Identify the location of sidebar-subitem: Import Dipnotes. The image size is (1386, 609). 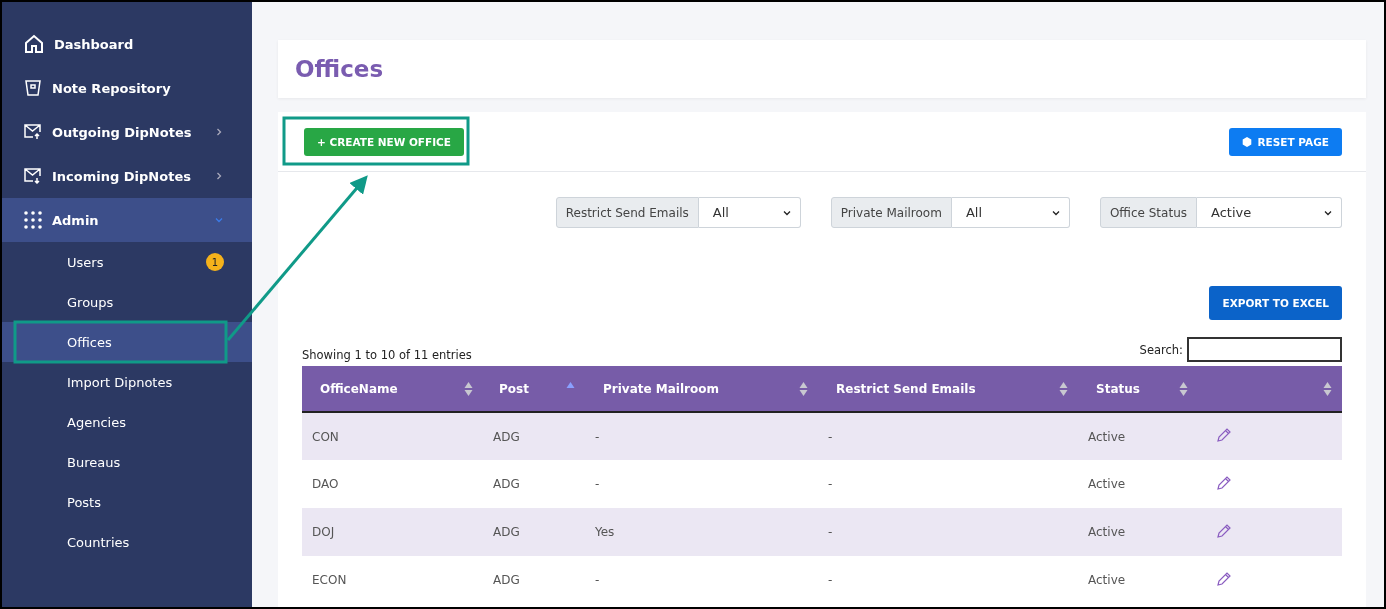
(127, 382).